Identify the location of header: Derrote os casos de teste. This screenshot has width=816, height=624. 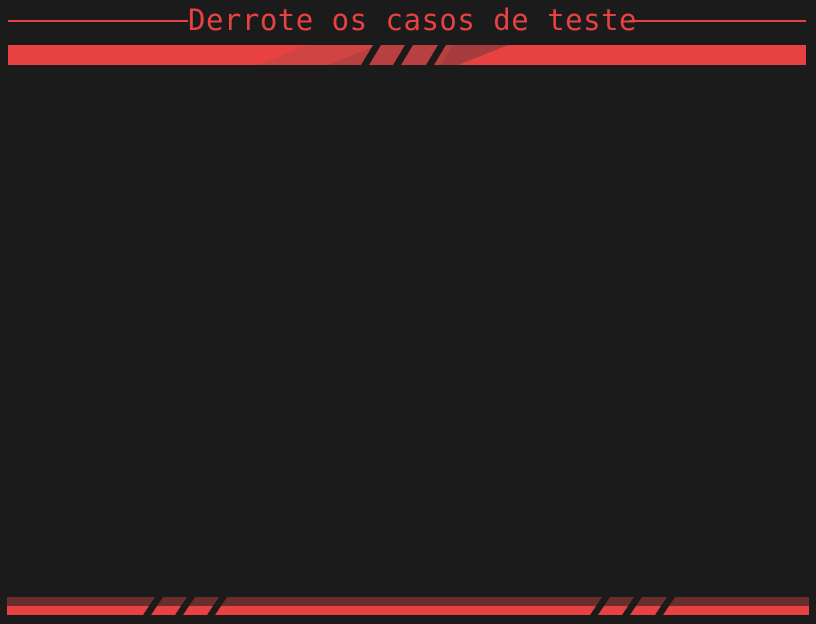
(407, 20).